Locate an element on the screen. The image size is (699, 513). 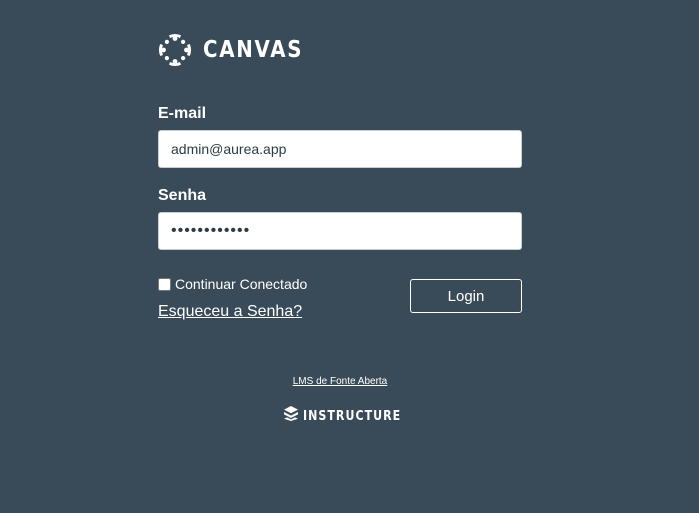
email-label: E-mail is located at coordinates (182, 113).